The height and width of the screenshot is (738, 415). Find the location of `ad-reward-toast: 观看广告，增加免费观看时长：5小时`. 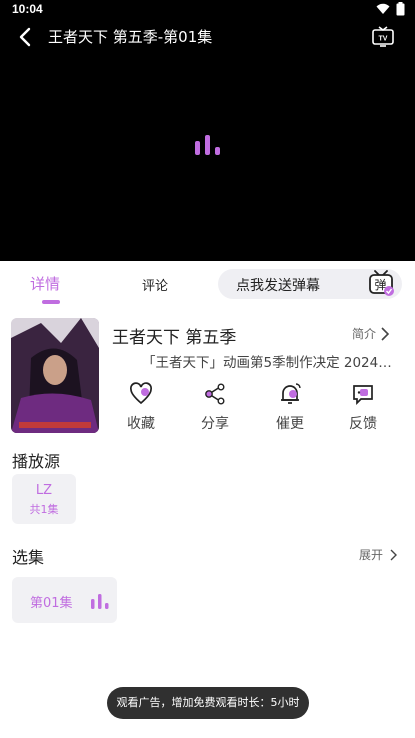

ad-reward-toast: 观看广告，增加免费观看时长：5小时 is located at coordinates (208, 703).